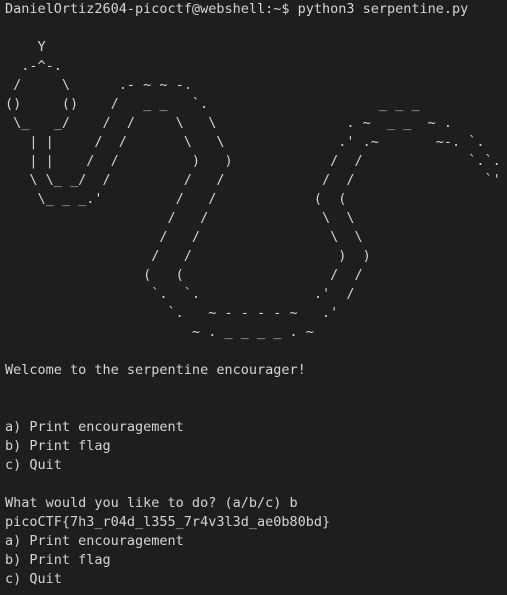 This screenshot has width=507, height=595. Describe the element at coordinates (168, 522) in the screenshot. I see `flag-output: picoCTF{7h3_r04d_l355_7r4v3l3d_ae0b80bd}` at that location.